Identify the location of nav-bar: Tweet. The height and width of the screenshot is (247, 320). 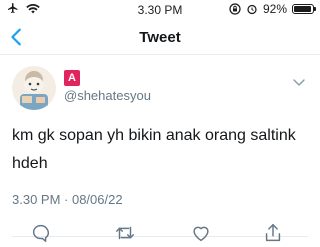
(160, 37).